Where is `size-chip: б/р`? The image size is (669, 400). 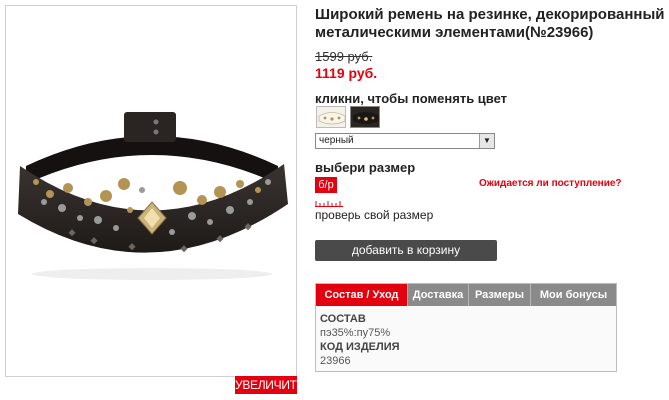
size-chip: б/р is located at coordinates (326, 185).